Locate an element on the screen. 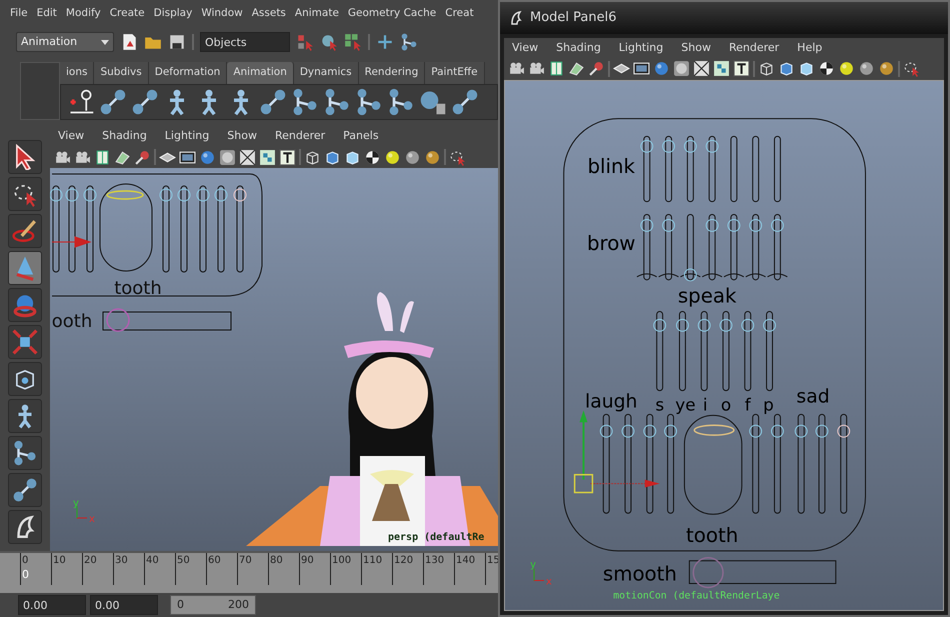  plus-icon is located at coordinates (385, 42).